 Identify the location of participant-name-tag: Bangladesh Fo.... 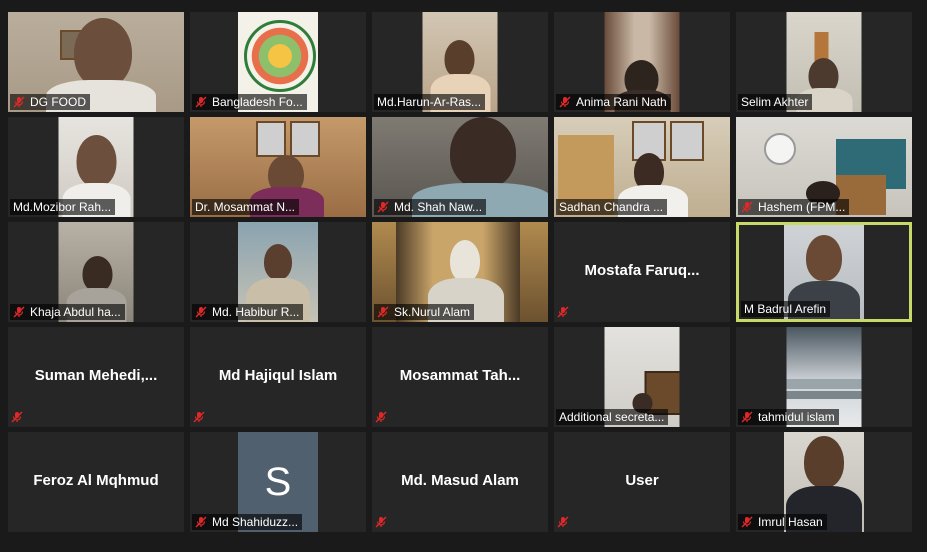
(249, 102).